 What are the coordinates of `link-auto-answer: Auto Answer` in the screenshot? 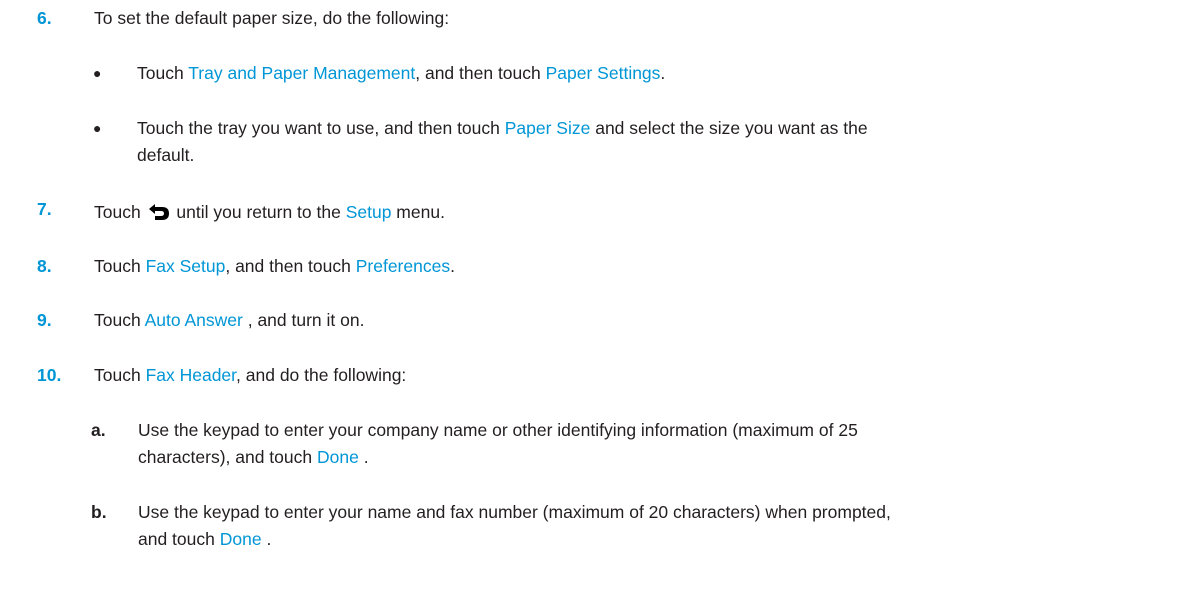 It's located at (194, 320).